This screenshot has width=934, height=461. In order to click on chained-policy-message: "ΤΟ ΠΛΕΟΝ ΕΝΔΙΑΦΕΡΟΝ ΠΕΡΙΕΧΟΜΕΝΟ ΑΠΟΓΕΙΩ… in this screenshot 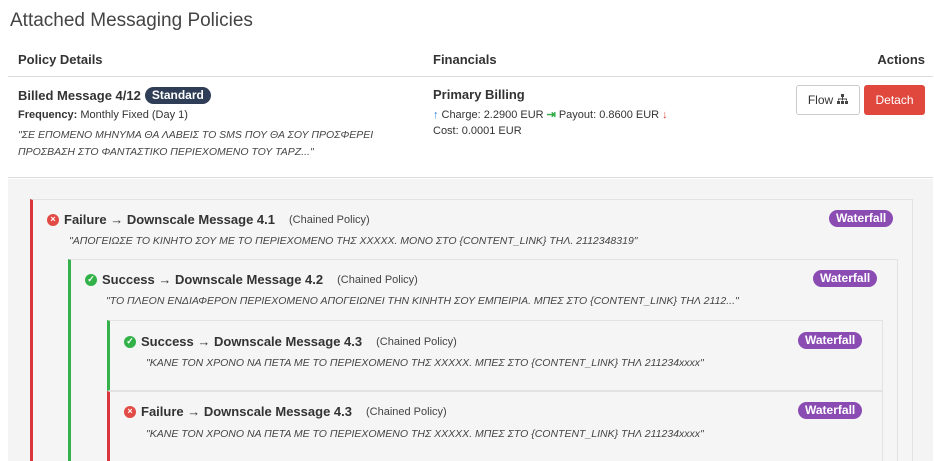, I will do `click(422, 301)`.